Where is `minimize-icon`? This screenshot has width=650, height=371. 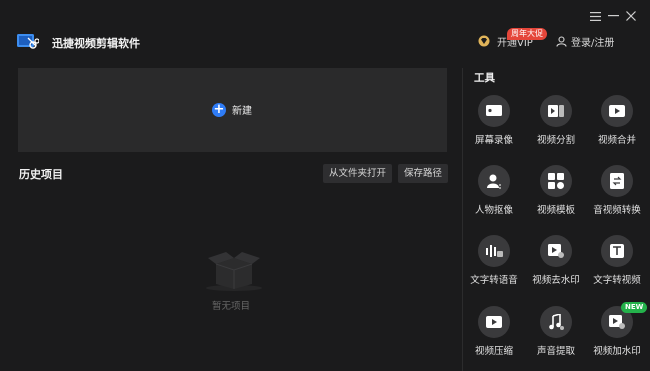 minimize-icon is located at coordinates (613, 16).